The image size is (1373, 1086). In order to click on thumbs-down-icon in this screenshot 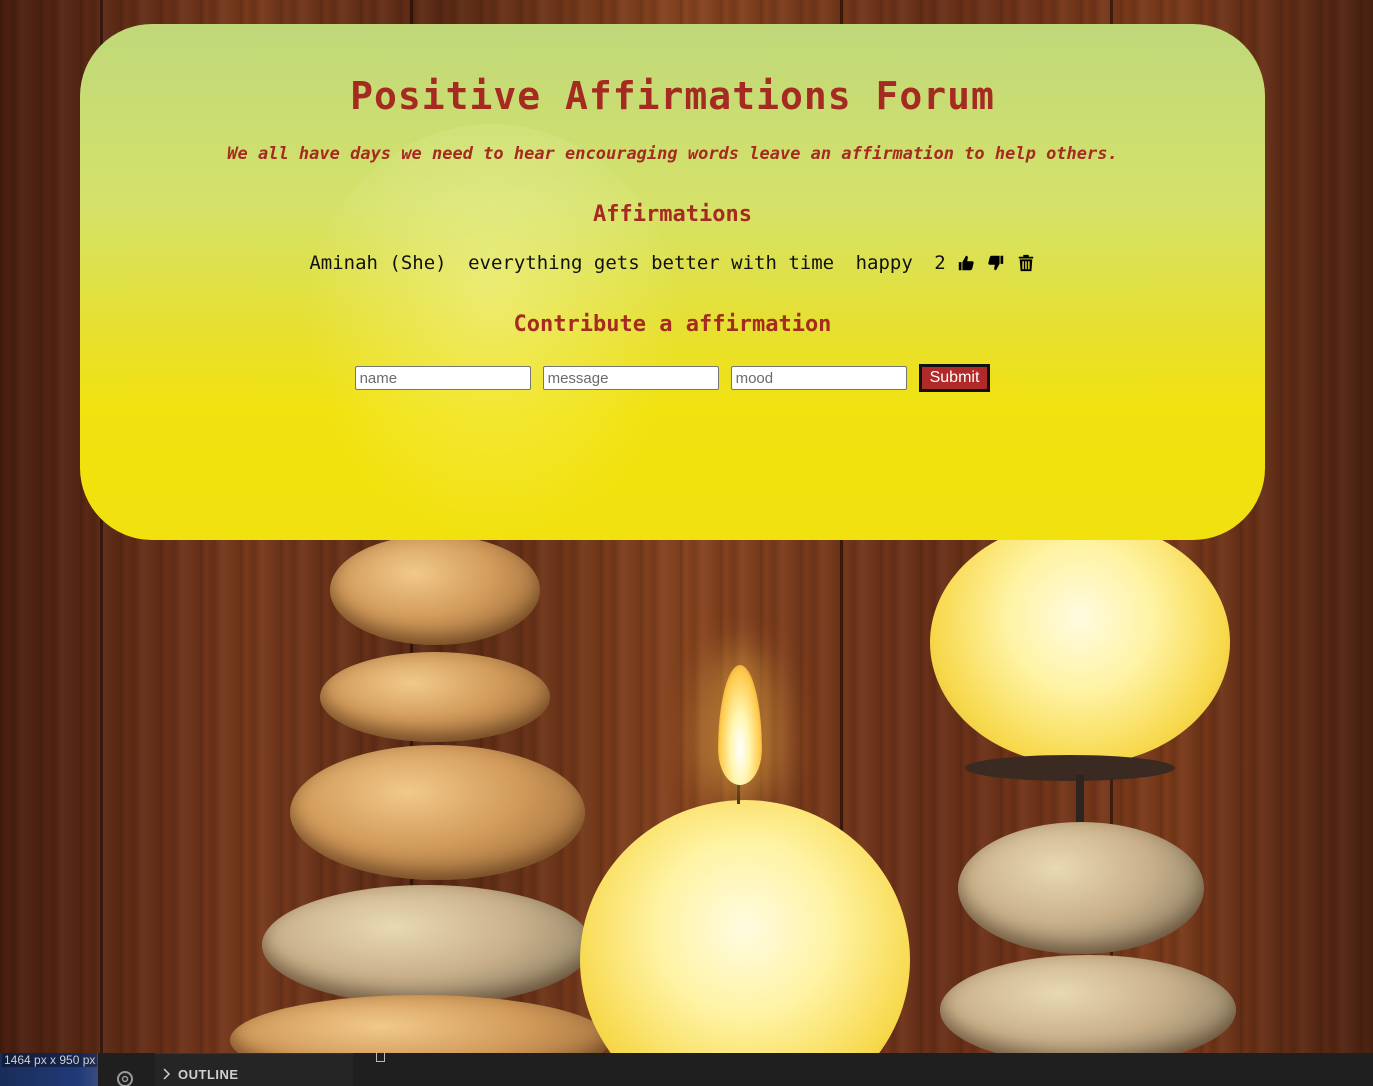, I will do `click(996, 263)`.